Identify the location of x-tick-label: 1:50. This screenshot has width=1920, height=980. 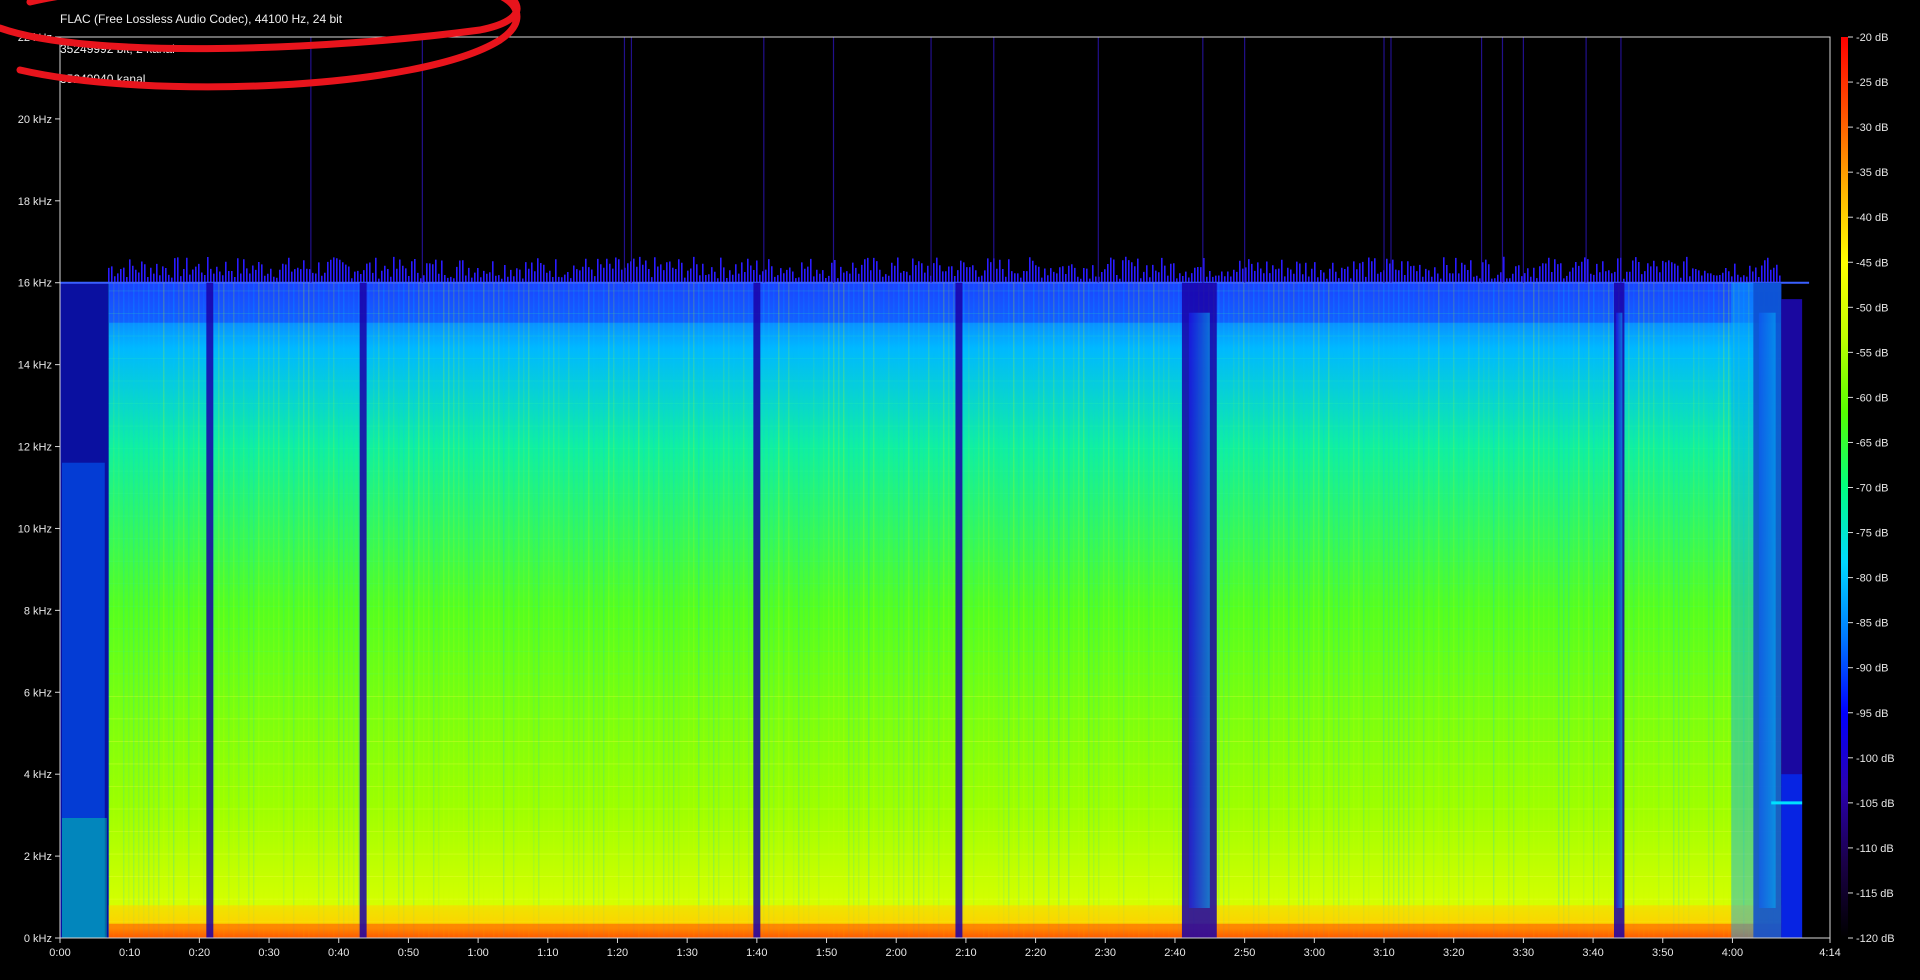
(826, 953).